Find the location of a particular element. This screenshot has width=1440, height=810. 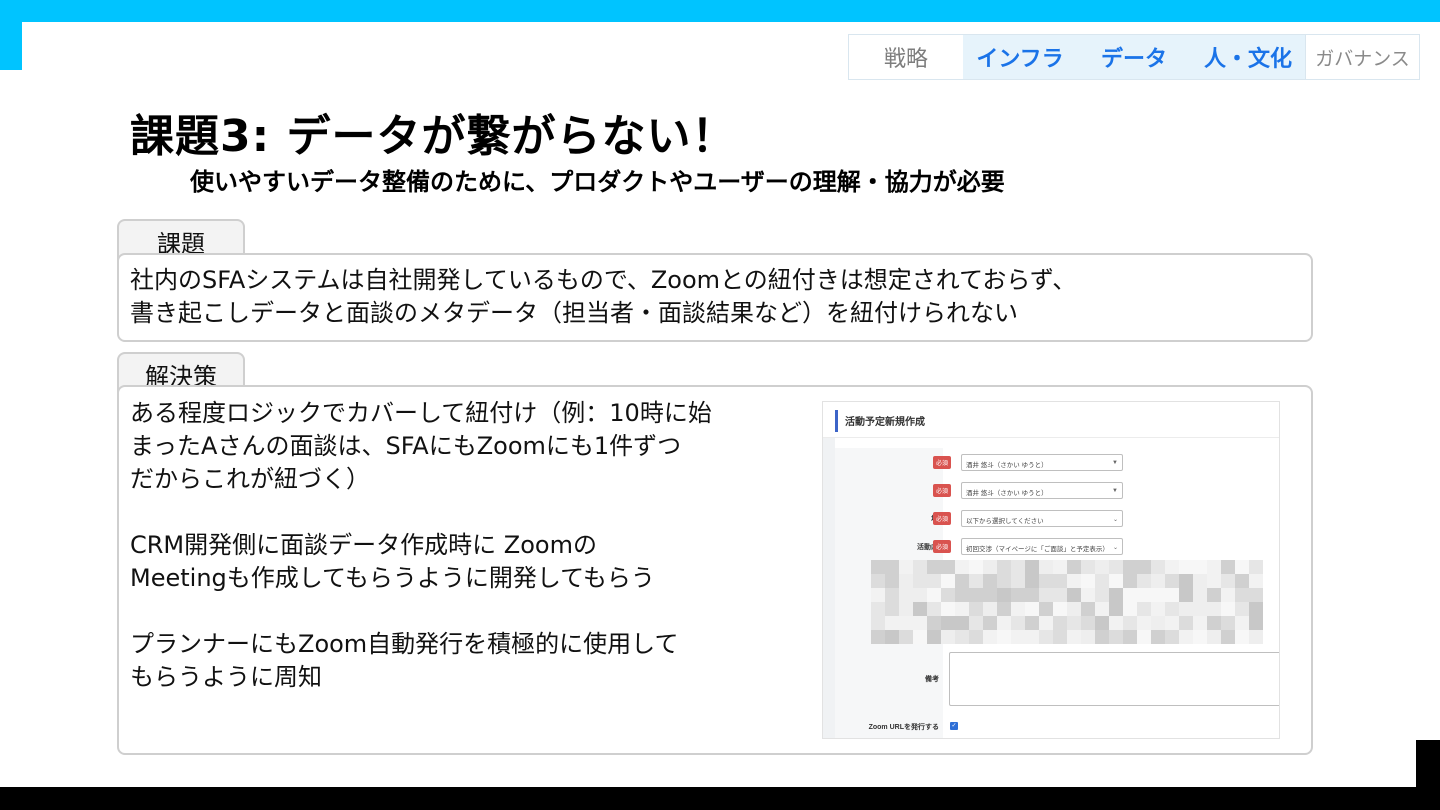

nav-tab-data: データ is located at coordinates (1134, 57).